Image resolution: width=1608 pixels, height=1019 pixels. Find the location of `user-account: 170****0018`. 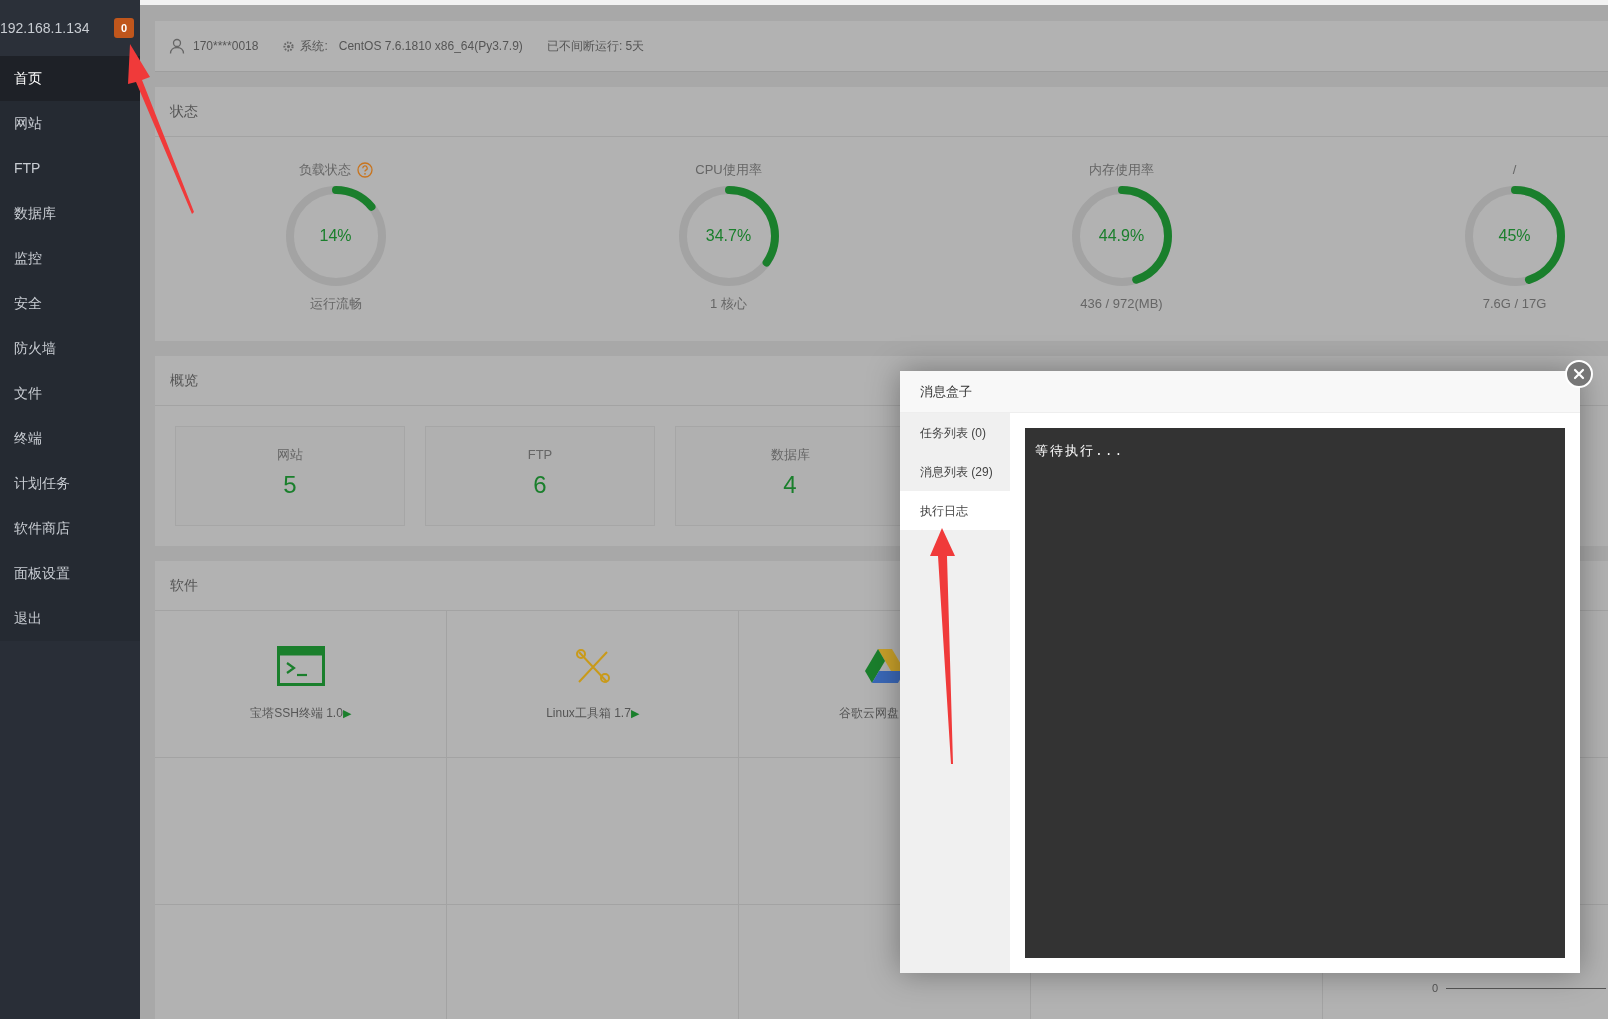

user-account: 170****0018 is located at coordinates (226, 46).